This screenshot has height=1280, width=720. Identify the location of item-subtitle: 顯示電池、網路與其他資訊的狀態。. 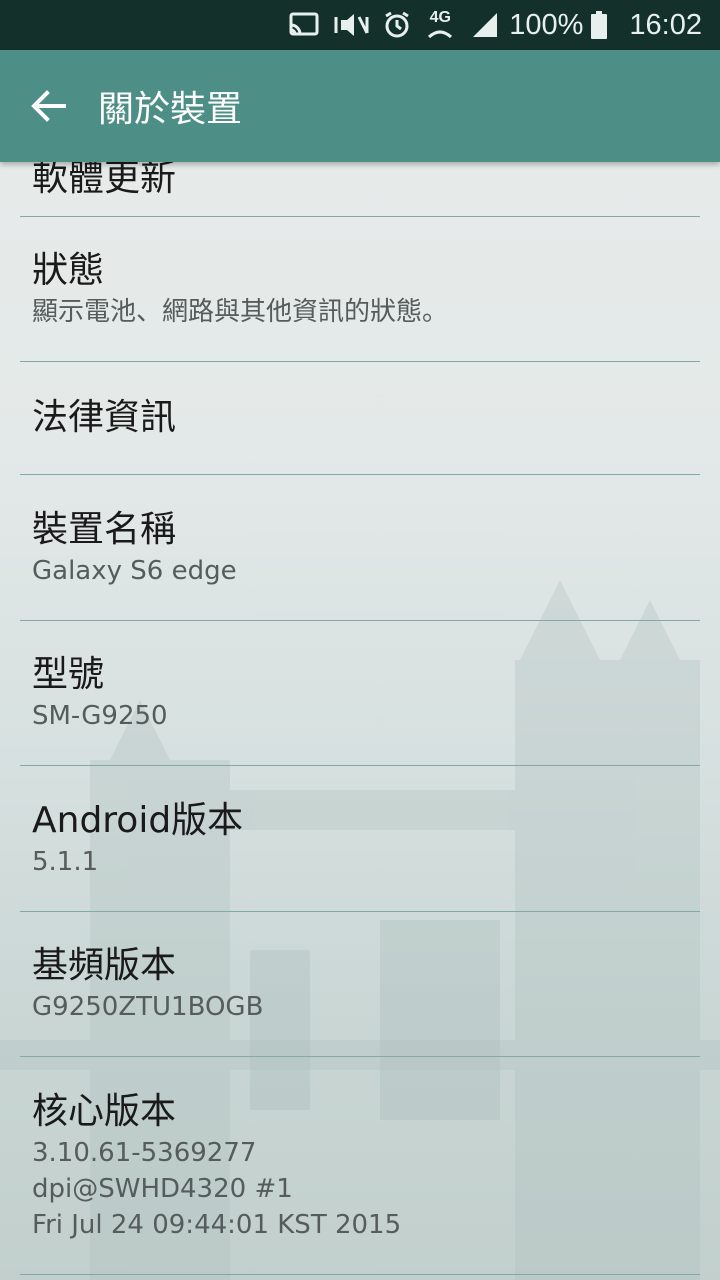
(240, 312).